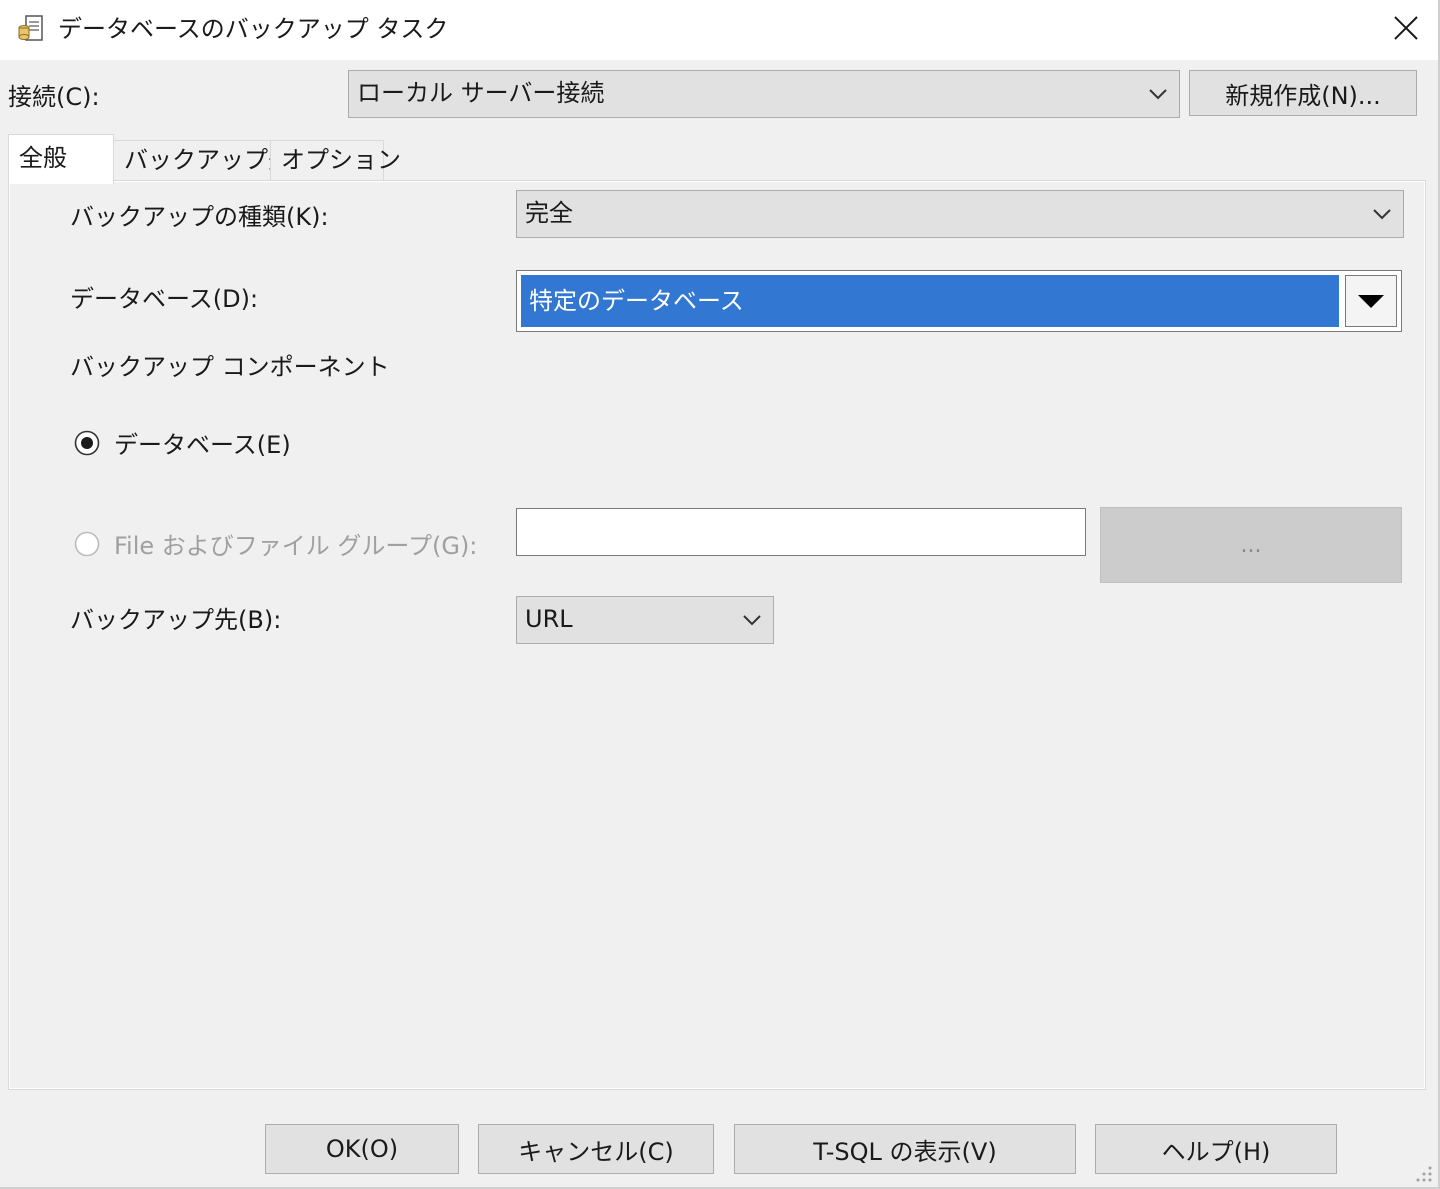 The image size is (1440, 1189). I want to click on tab-destination: バックアップ先, so click(202, 161).